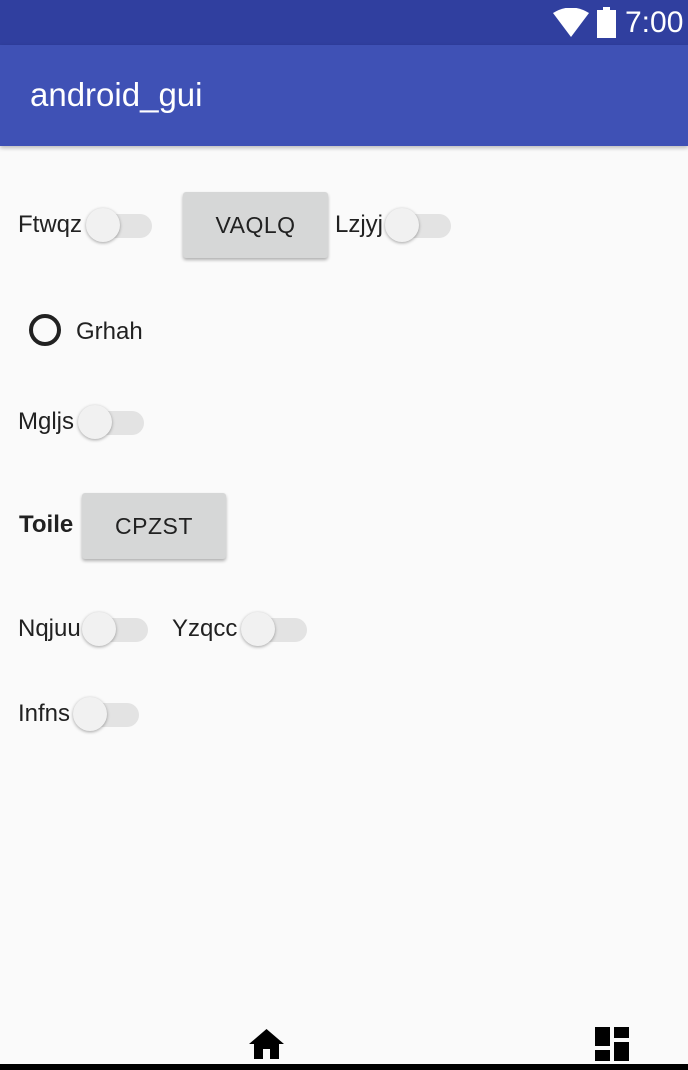  What do you see at coordinates (344, 1067) in the screenshot?
I see `nav-bar` at bounding box center [344, 1067].